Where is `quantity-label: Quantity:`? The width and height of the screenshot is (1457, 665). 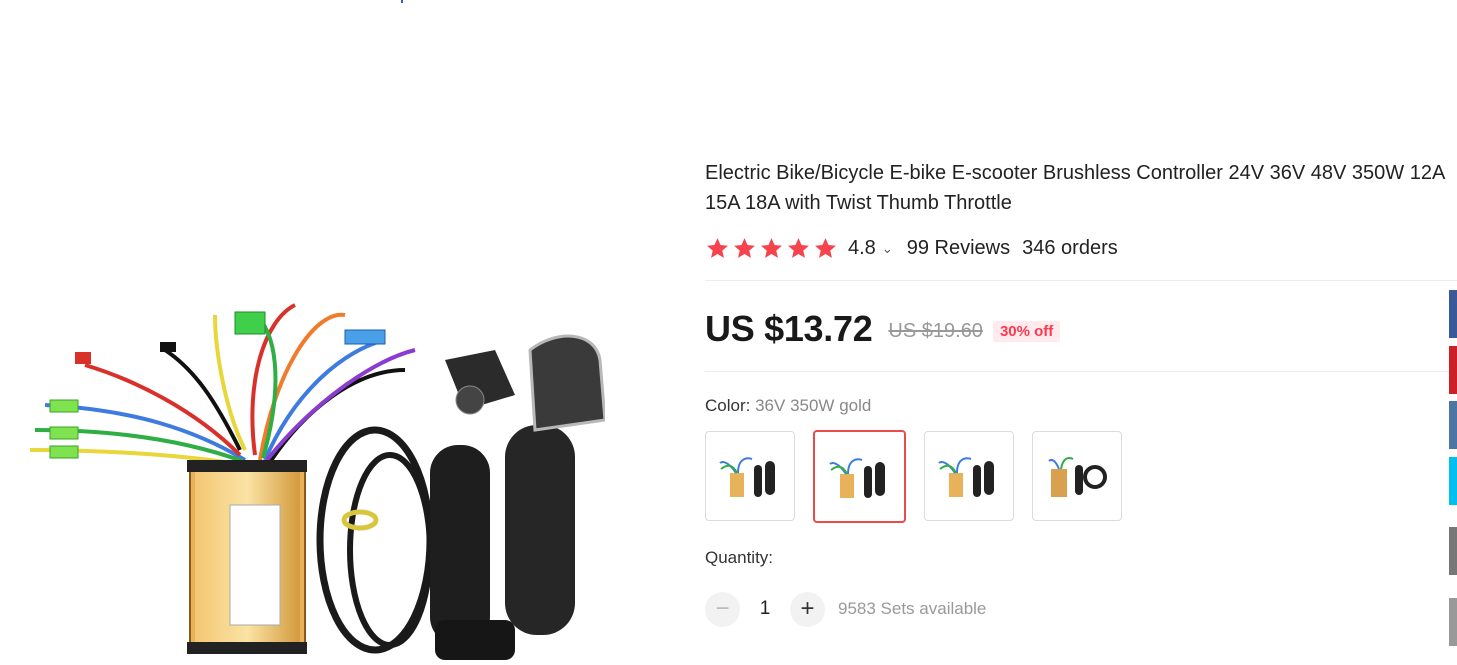 quantity-label: Quantity: is located at coordinates (739, 557).